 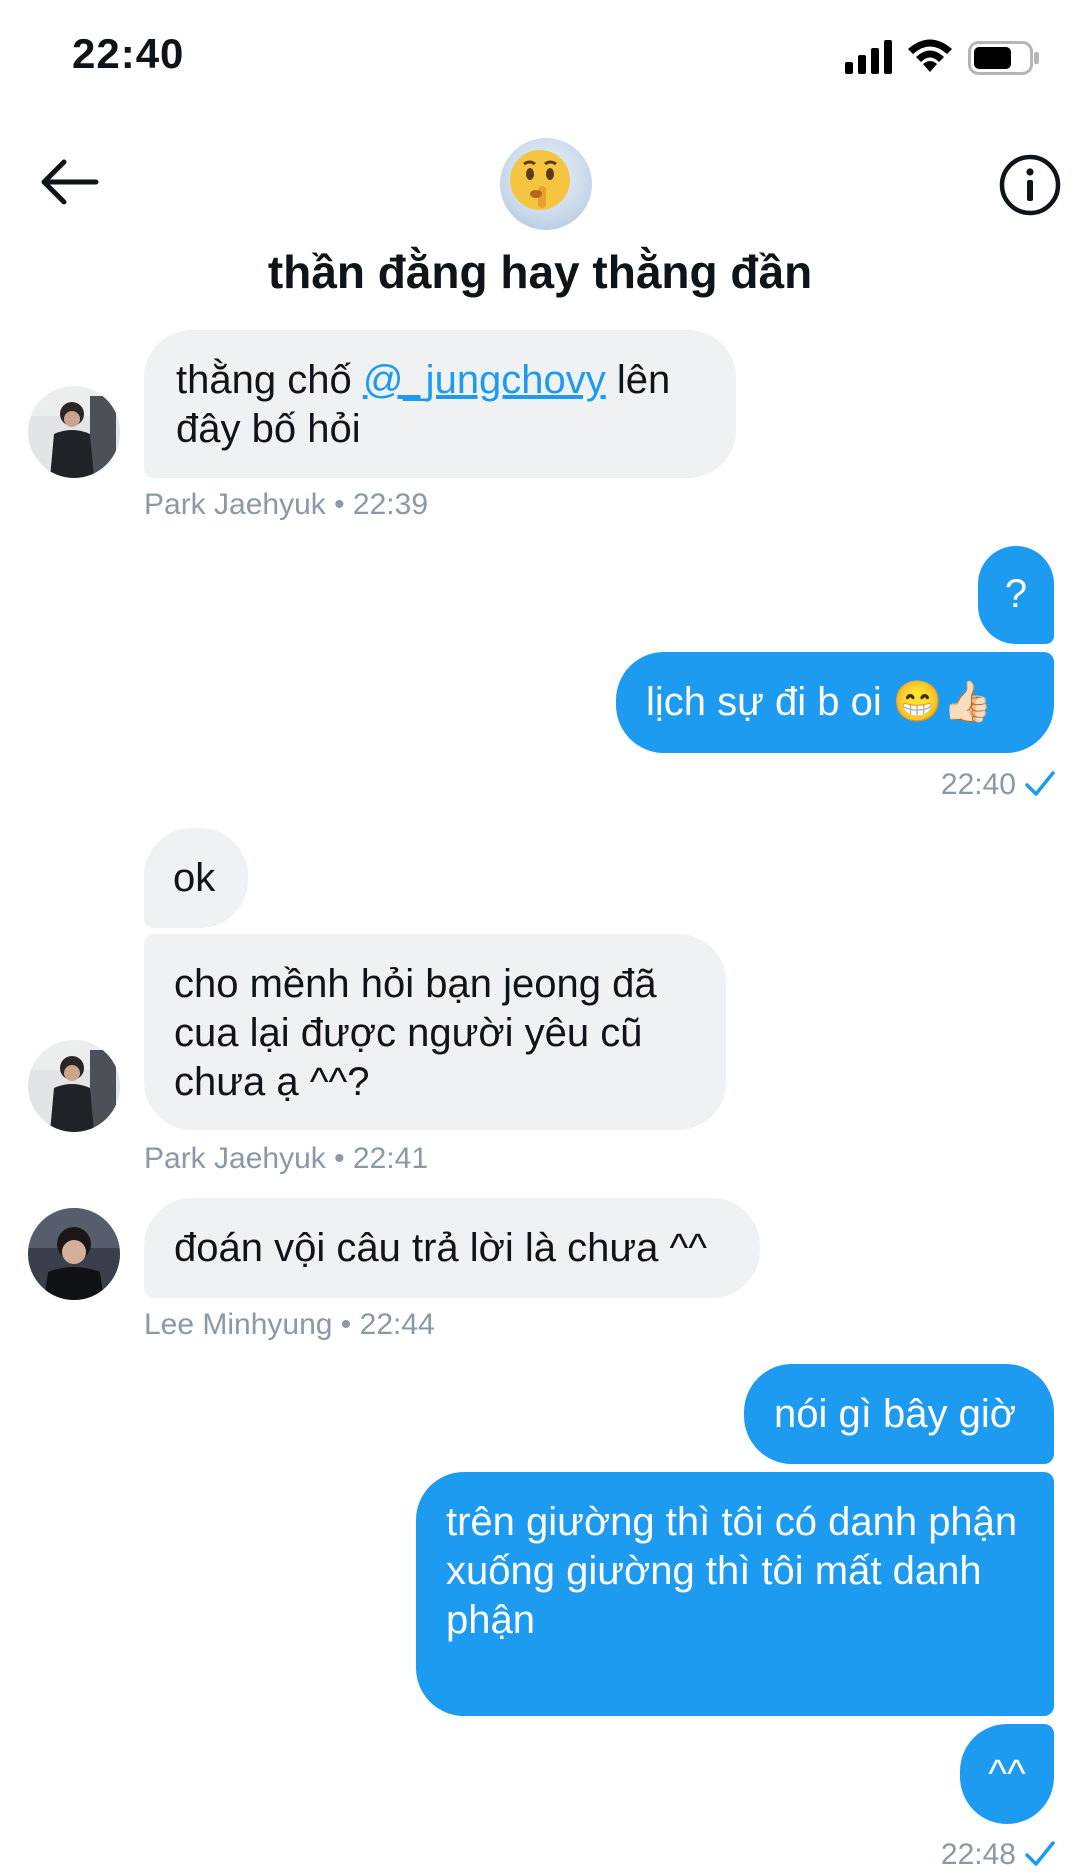 I want to click on timestamp: 22:40, so click(x=978, y=784).